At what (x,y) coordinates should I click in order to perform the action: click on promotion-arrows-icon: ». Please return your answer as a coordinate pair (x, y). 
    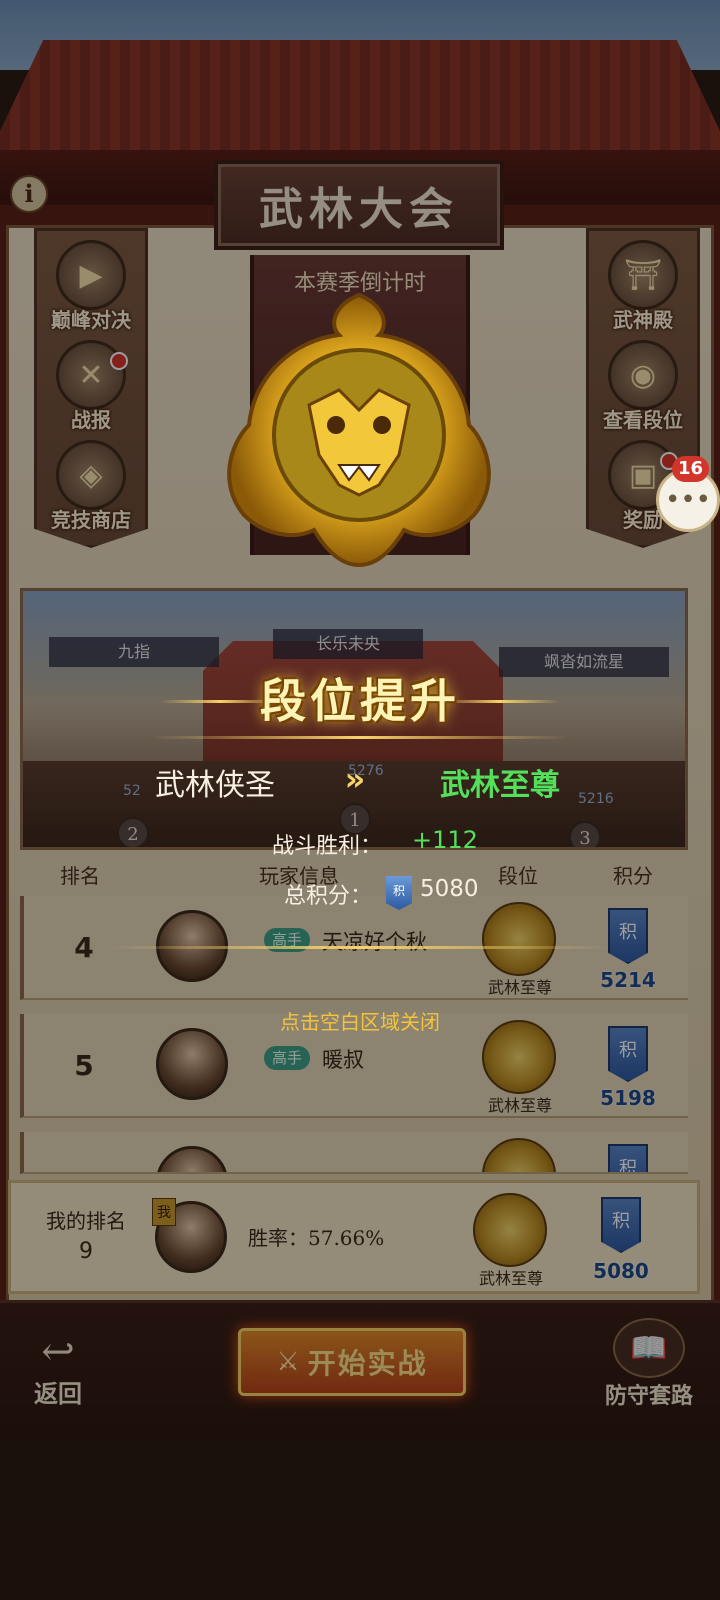
    Looking at the image, I should click on (355, 779).